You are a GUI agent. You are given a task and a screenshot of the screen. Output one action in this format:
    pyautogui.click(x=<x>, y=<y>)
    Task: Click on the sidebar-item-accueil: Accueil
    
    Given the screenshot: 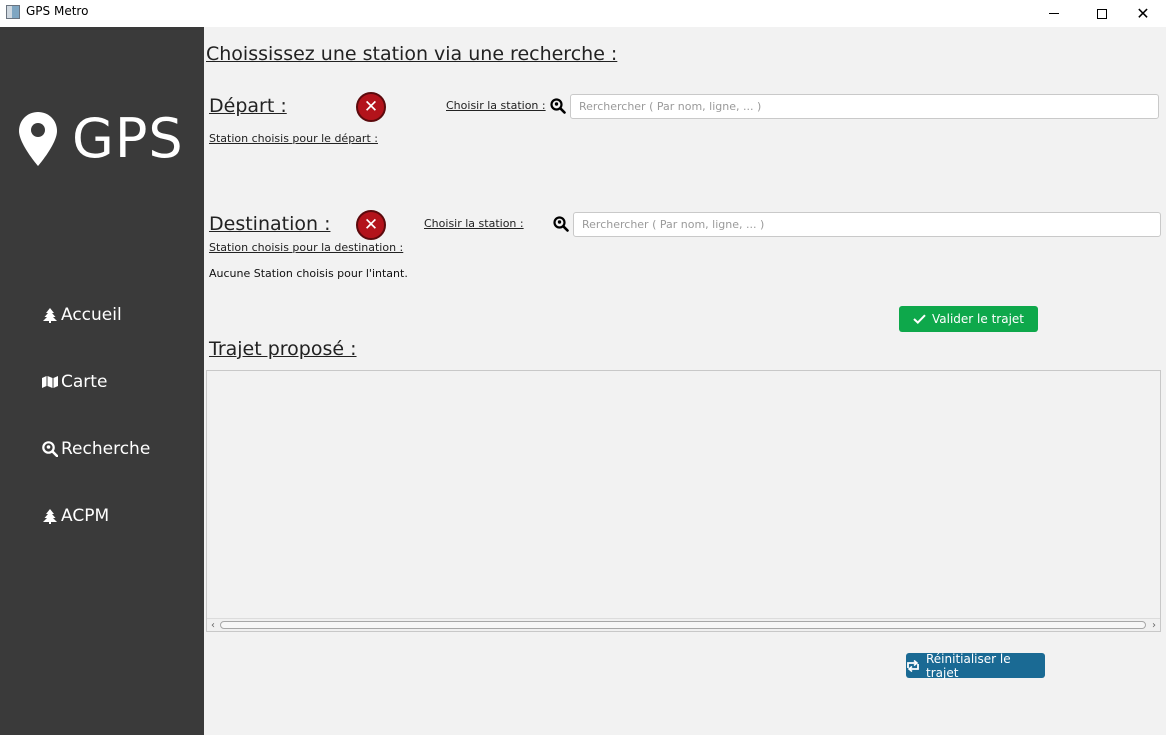 What is the action you would take?
    pyautogui.click(x=82, y=315)
    